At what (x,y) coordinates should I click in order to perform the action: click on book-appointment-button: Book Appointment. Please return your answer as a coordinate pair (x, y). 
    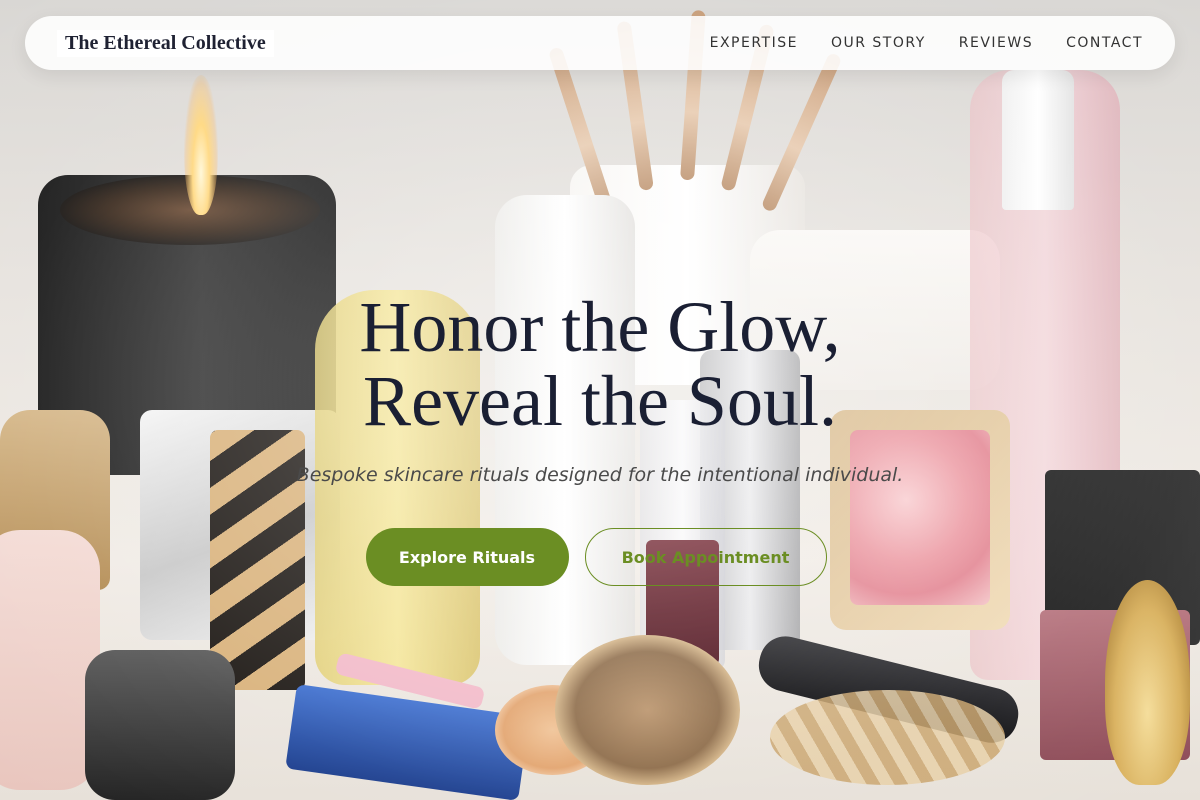
    Looking at the image, I should click on (705, 557).